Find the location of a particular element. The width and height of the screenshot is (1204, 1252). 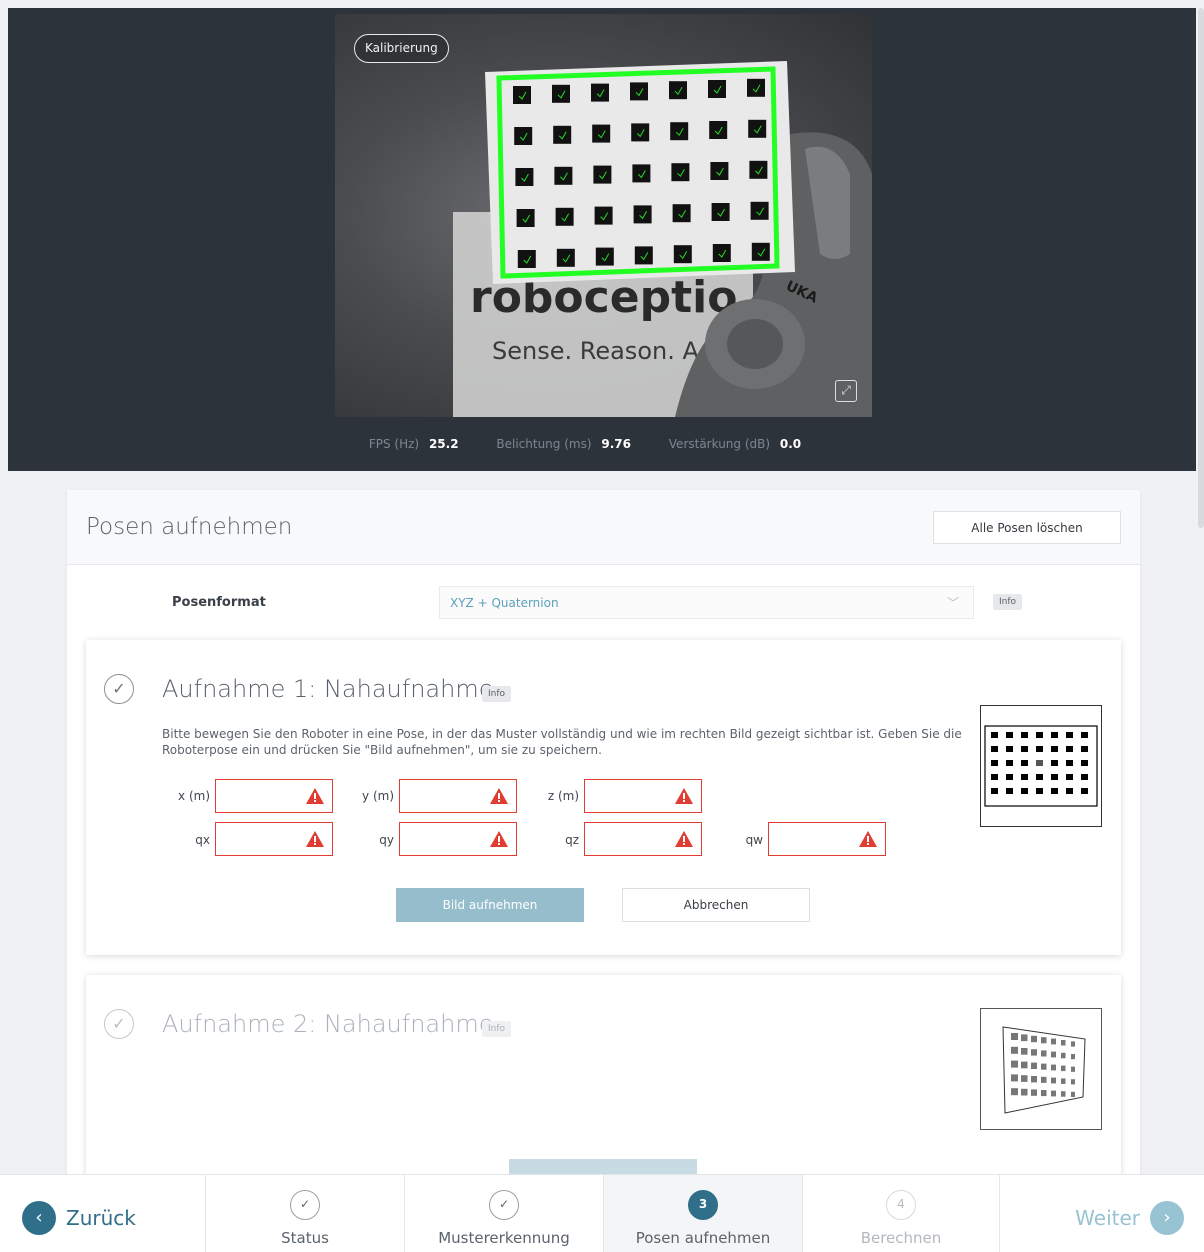

clear-all-poses-button: Alle Posen löschen is located at coordinates (1027, 527).